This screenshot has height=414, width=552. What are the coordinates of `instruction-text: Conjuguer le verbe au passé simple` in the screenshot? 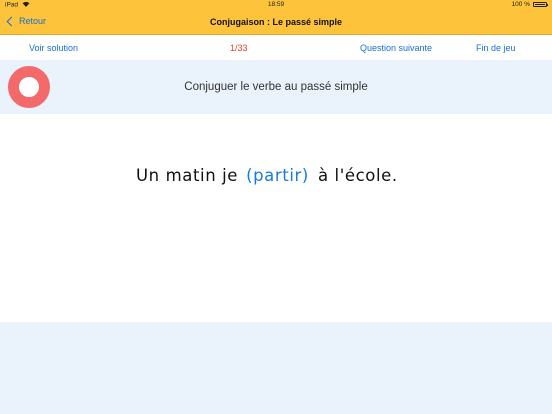 It's located at (276, 87).